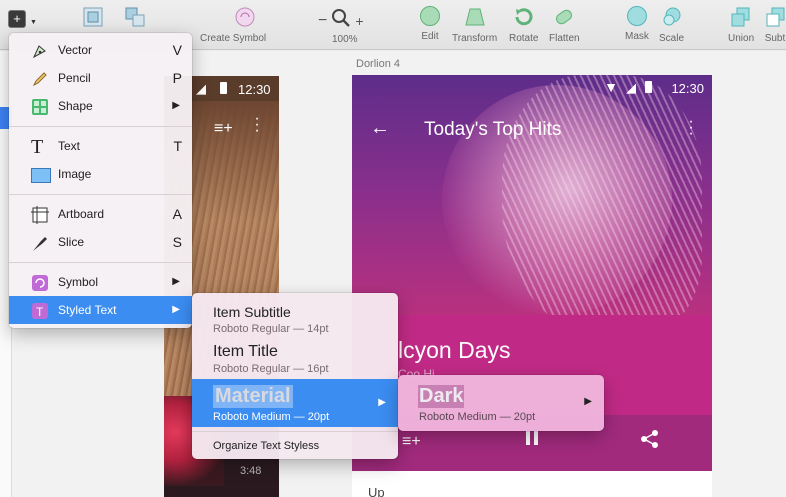  I want to click on zoom-level: 100%, so click(345, 39).